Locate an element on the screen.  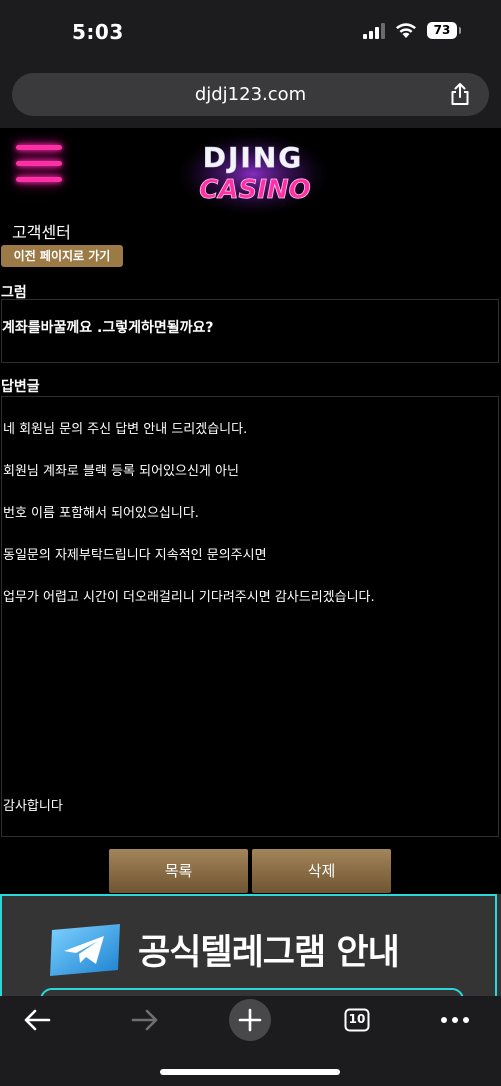
telegram-banner: 공식텔레그램 안내 is located at coordinates (250, 953).